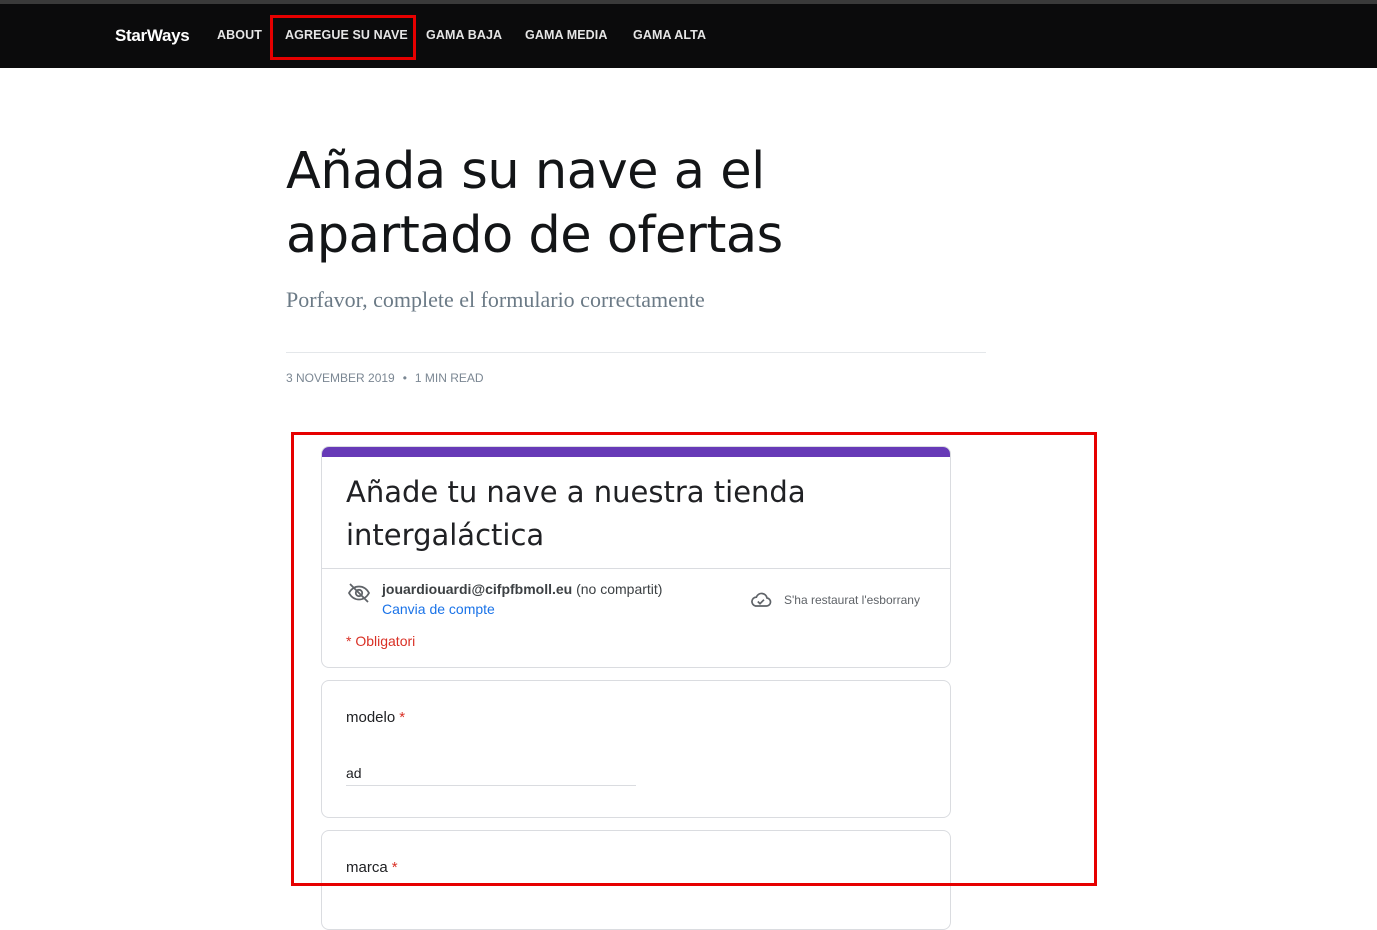  Describe the element at coordinates (534, 203) in the screenshot. I see `post-title: Añada su nave a el apartado de ofertas` at that location.